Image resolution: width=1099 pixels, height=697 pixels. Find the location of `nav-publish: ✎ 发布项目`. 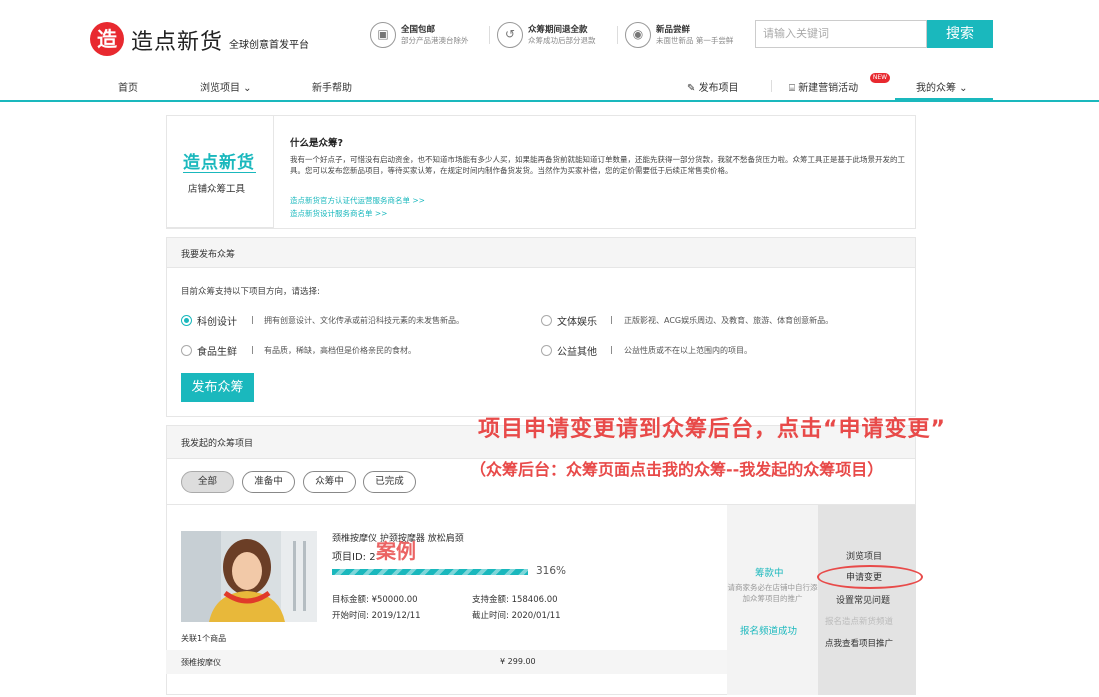

nav-publish: ✎ 发布项目 is located at coordinates (713, 86).